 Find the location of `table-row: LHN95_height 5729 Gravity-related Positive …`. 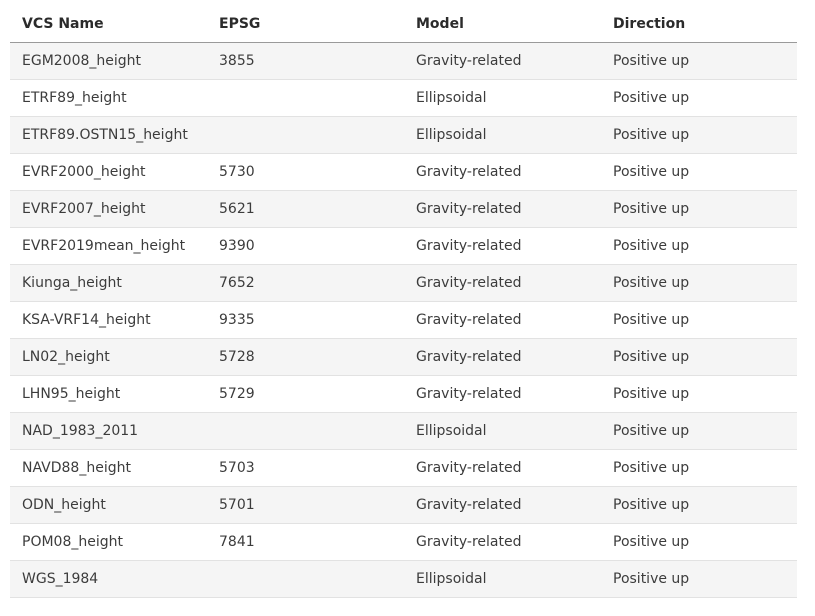

table-row: LHN95_height 5729 Gravity-related Positive … is located at coordinates (403, 394).